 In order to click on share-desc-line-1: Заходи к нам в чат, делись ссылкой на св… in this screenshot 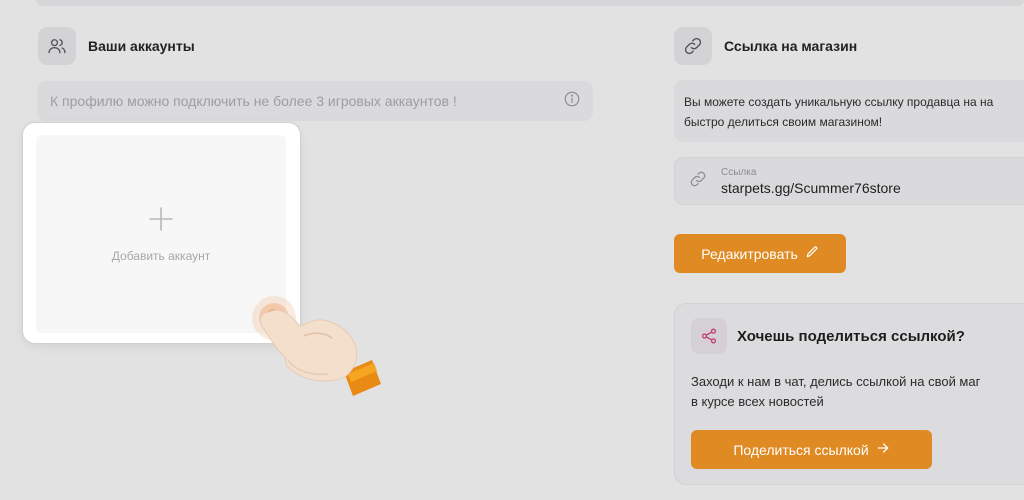, I will do `click(836, 381)`.